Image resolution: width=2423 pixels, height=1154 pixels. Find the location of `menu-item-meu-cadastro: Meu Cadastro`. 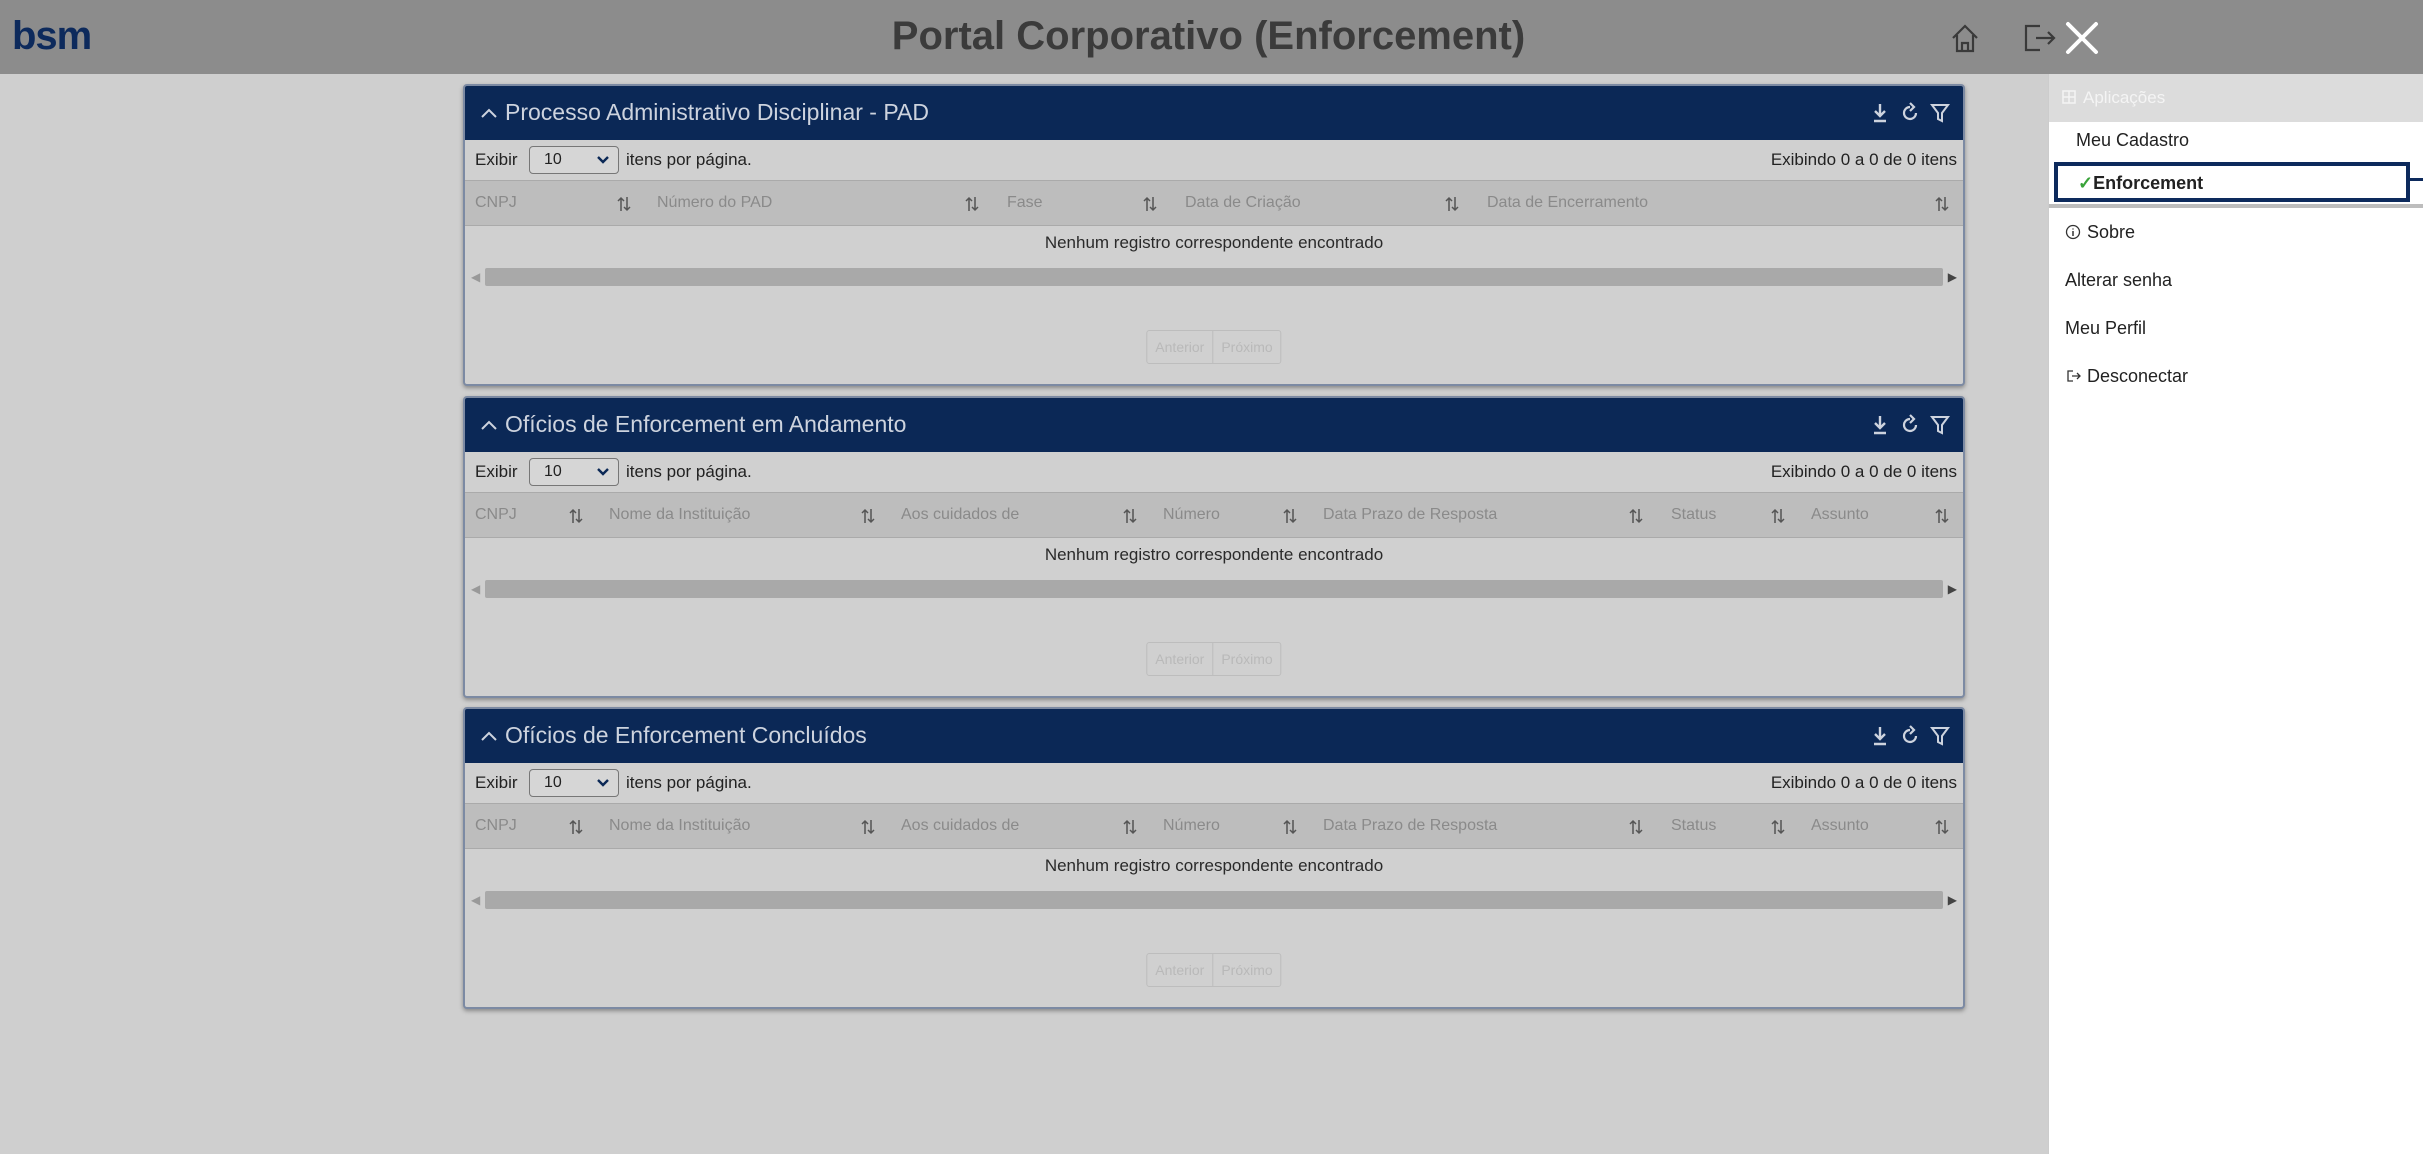

menu-item-meu-cadastro: Meu Cadastro is located at coordinates (2236, 142).